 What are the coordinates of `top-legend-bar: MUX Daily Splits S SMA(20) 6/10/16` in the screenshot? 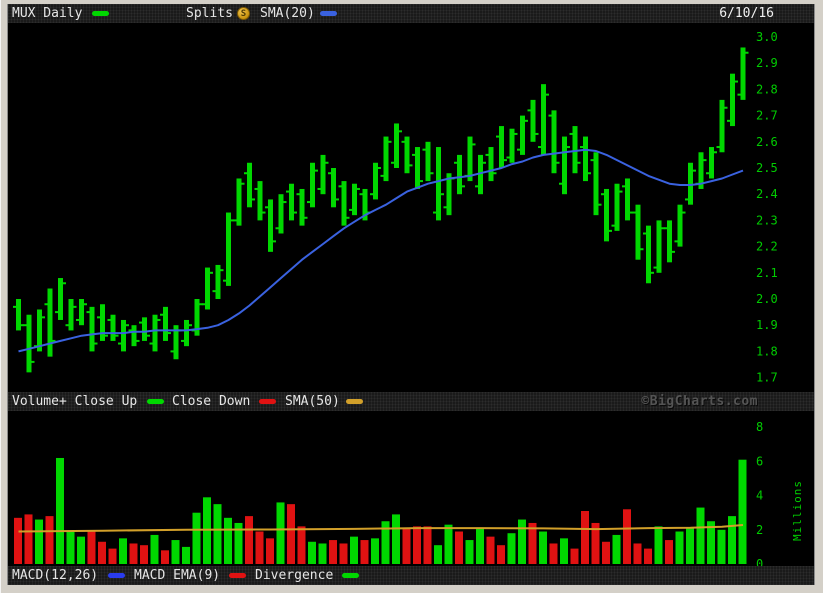 It's located at (411, 13).